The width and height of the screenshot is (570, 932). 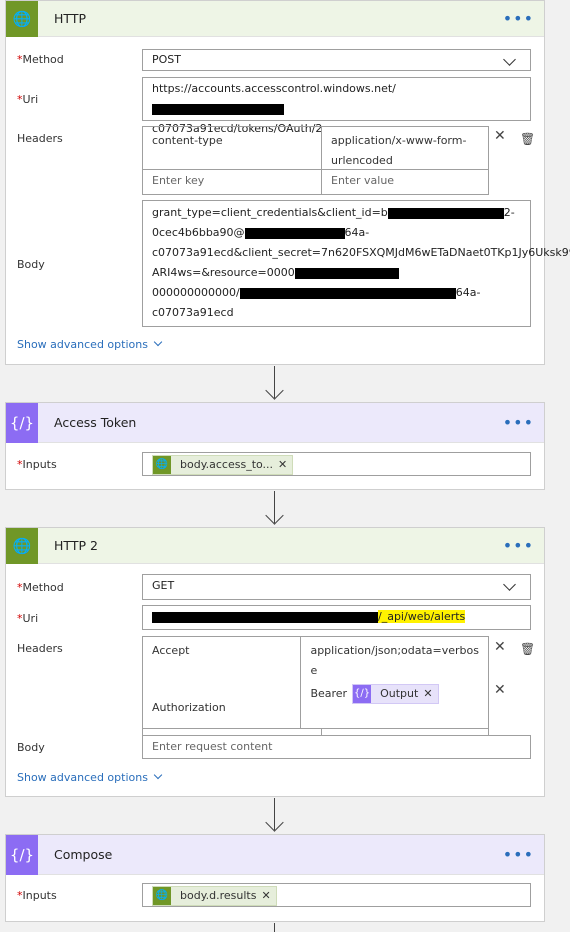 I want to click on header-value: Bearer {∕} Output ✕, so click(x=394, y=693).